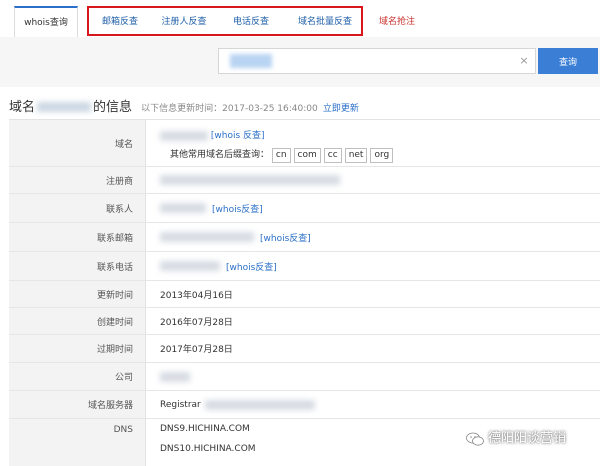 The width and height of the screenshot is (600, 466). I want to click on table-row-contact: 联系人 [whois反查], so click(304, 208).